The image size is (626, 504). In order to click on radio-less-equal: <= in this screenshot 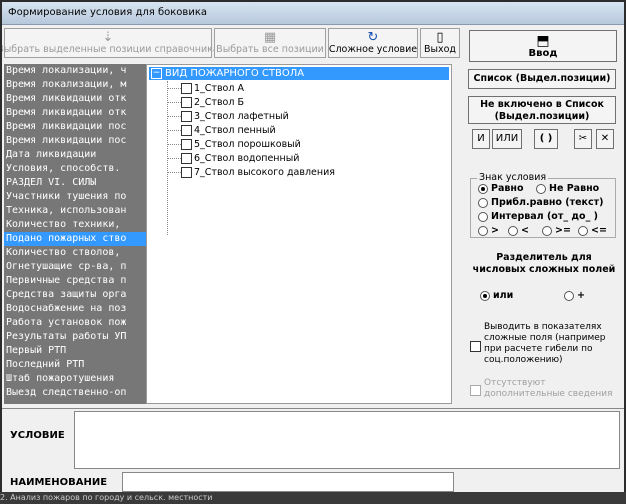, I will do `click(592, 230)`.